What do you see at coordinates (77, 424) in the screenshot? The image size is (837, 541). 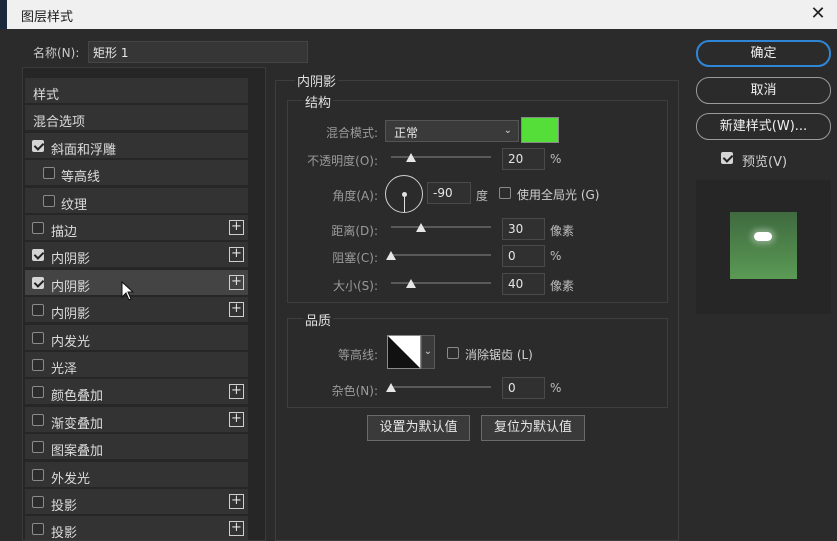 I see `style-item-label: 渐变叠加` at bounding box center [77, 424].